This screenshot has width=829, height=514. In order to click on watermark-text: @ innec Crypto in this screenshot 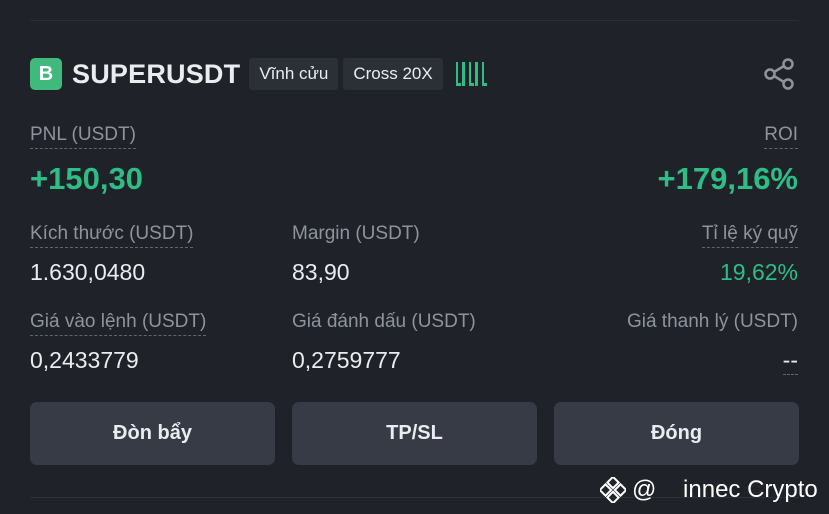, I will do `click(725, 489)`.